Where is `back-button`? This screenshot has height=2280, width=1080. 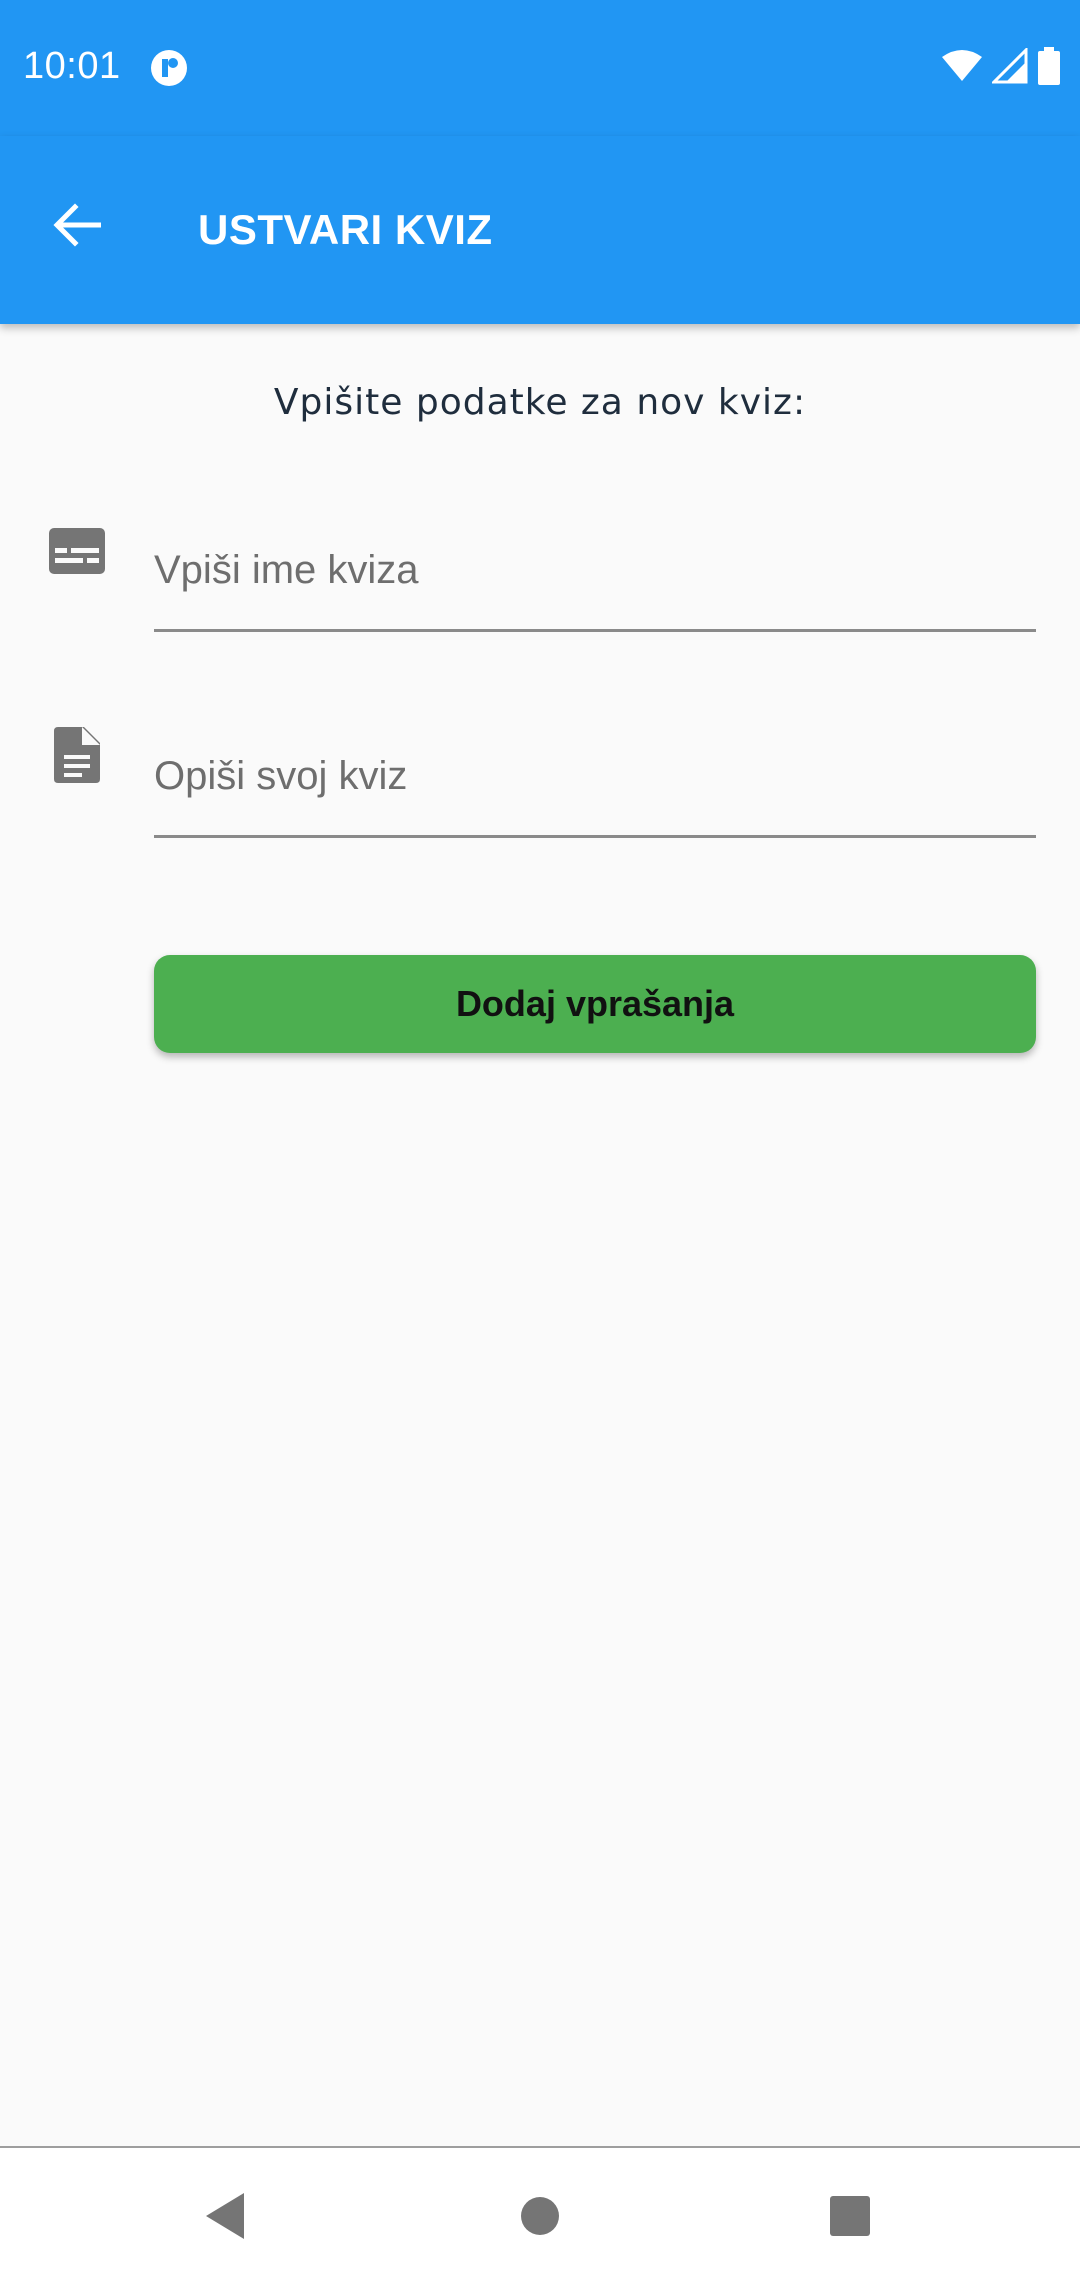 back-button is located at coordinates (77, 227).